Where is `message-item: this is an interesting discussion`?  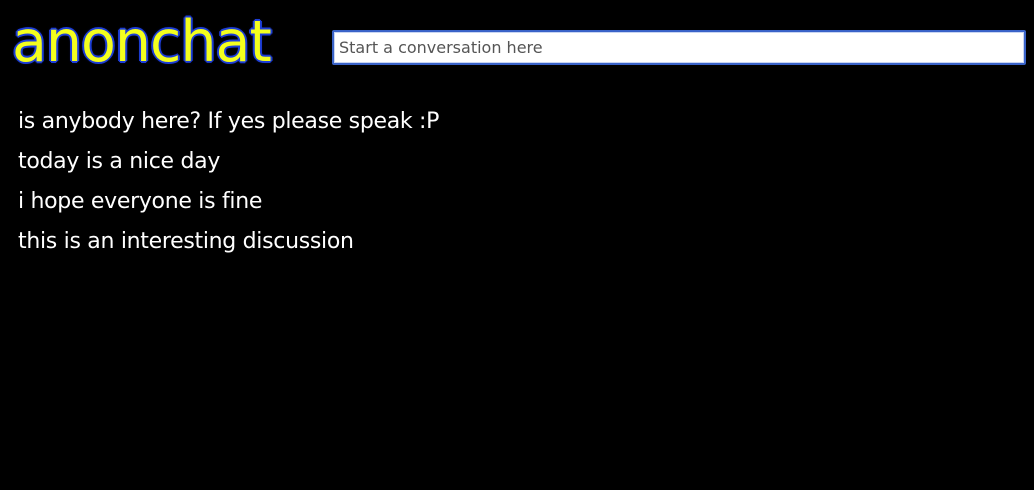 message-item: this is an interesting discussion is located at coordinates (186, 241).